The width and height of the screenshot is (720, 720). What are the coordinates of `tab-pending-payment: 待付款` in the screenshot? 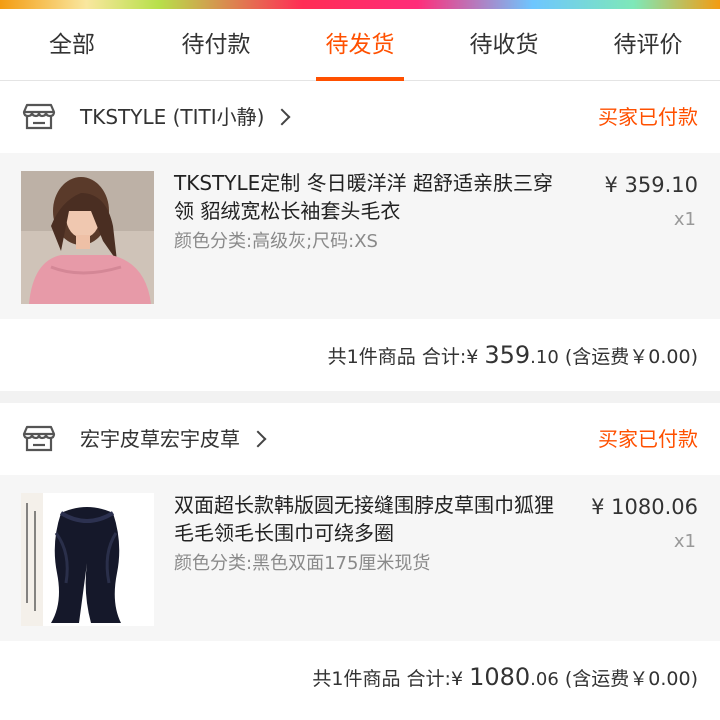 It's located at (216, 45).